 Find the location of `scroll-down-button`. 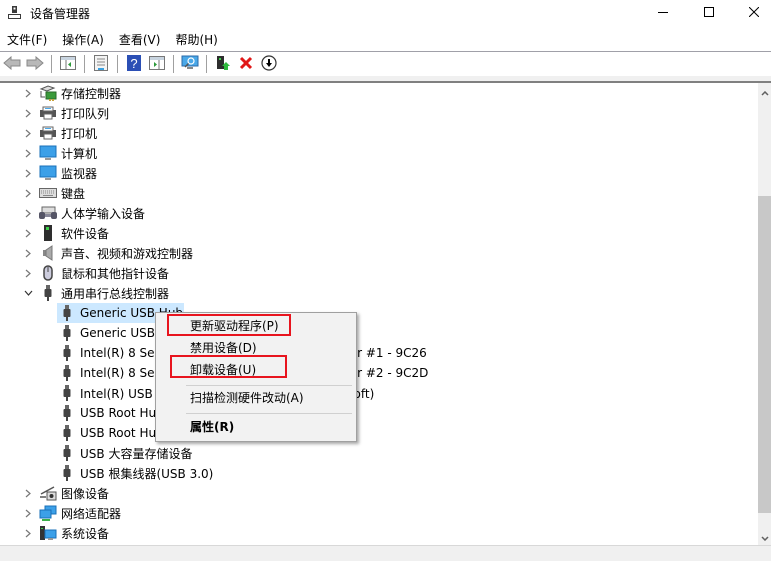

scroll-down-button is located at coordinates (764, 536).